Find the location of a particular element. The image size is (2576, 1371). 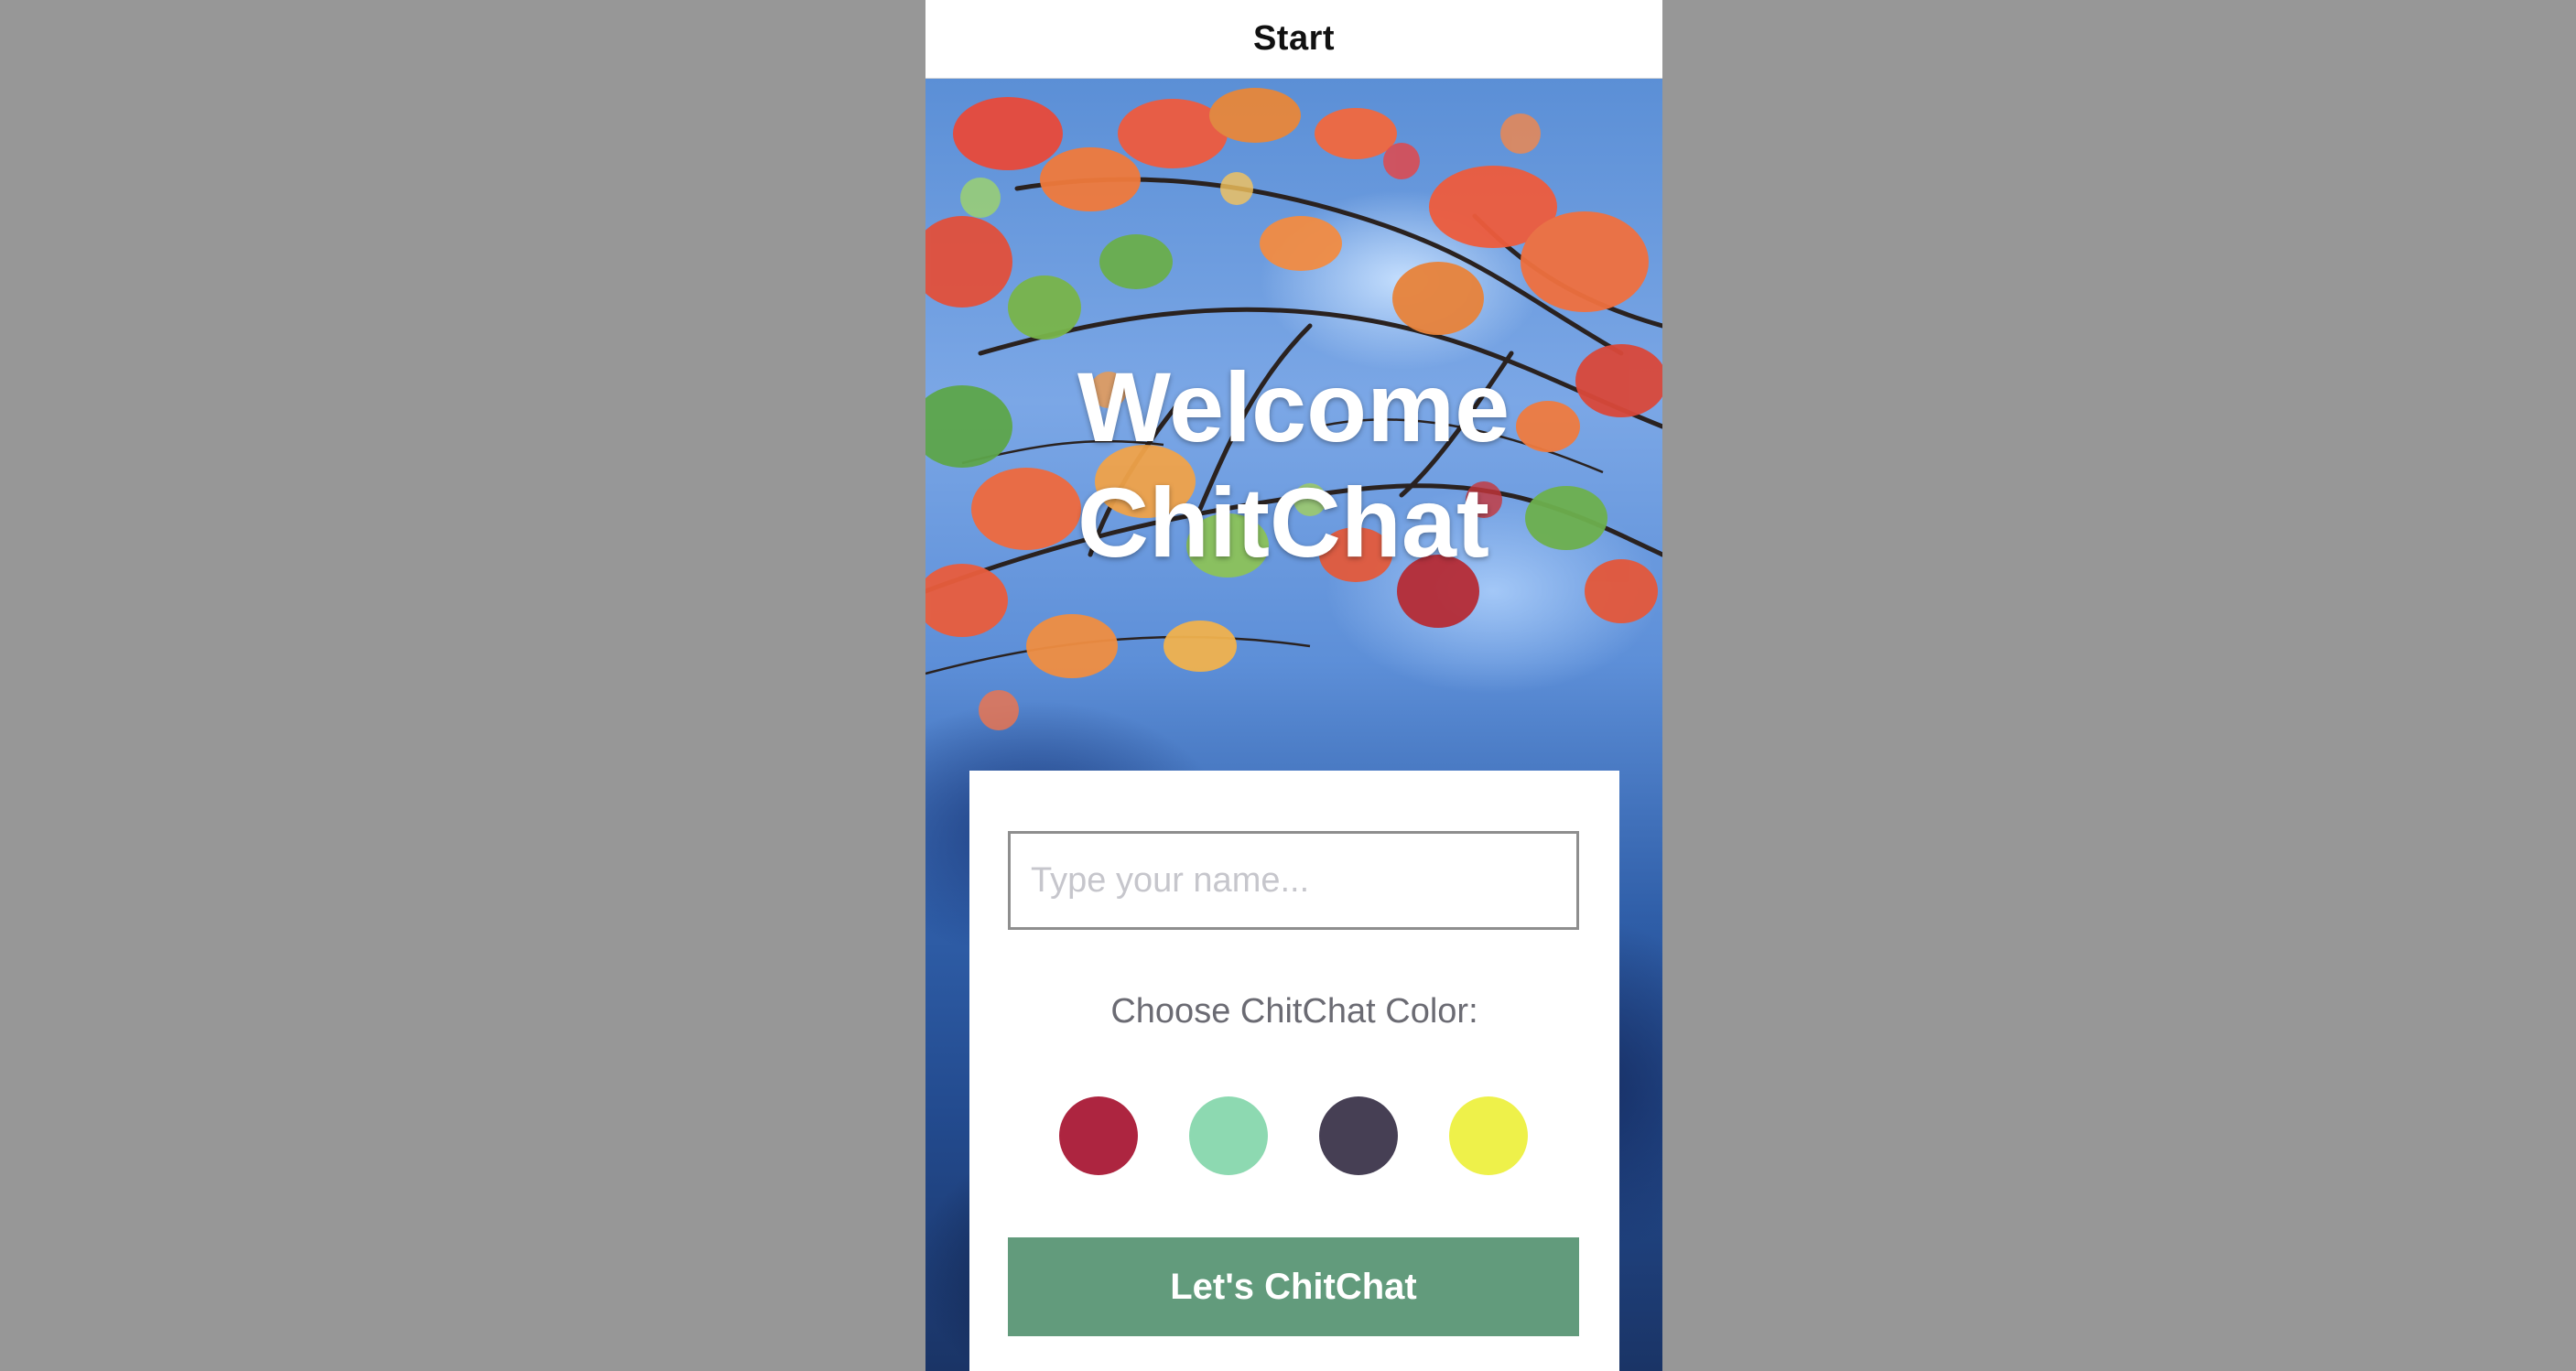

welcome-heading: Welcome ChitChat is located at coordinates (1334, 465).